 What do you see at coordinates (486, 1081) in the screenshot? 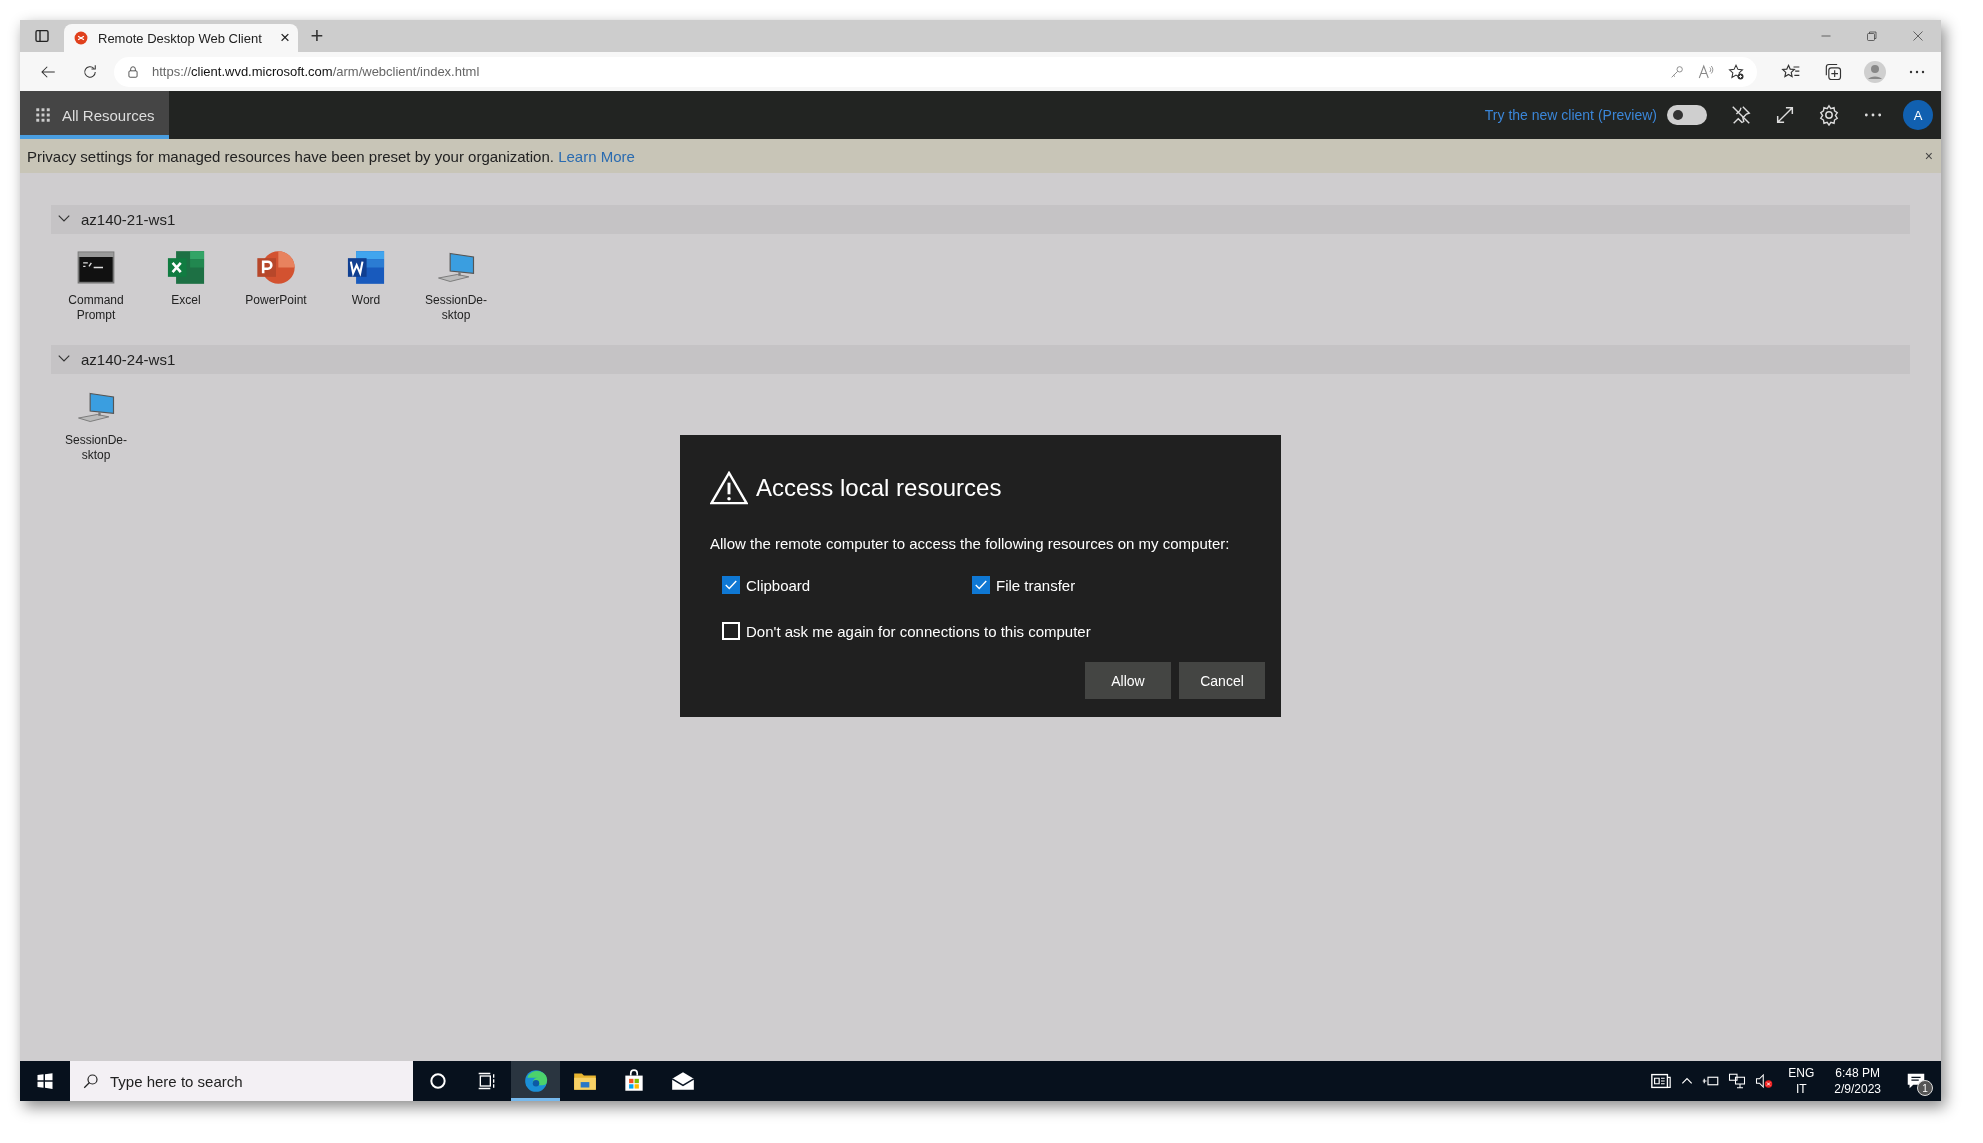
I see `task-view-icon` at bounding box center [486, 1081].